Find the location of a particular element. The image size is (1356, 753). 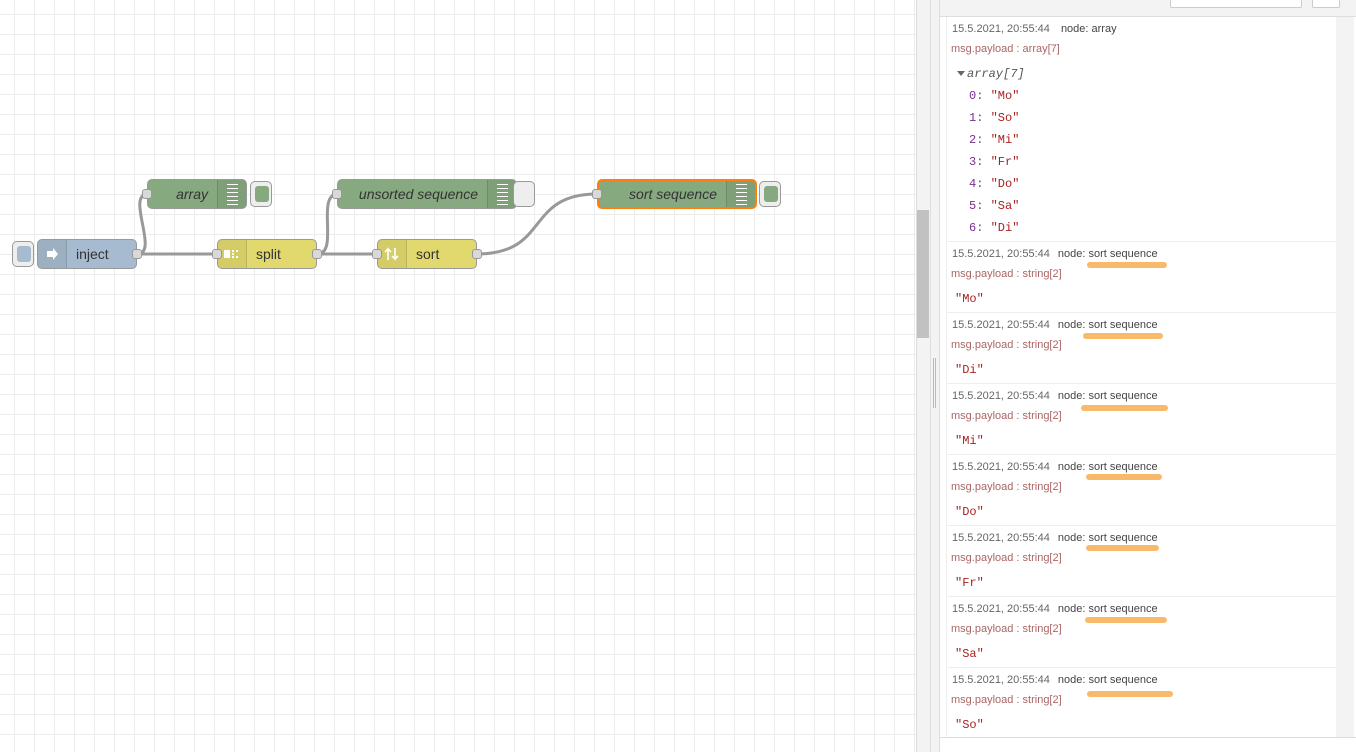

debug-scrollbar is located at coordinates (1345, 377).